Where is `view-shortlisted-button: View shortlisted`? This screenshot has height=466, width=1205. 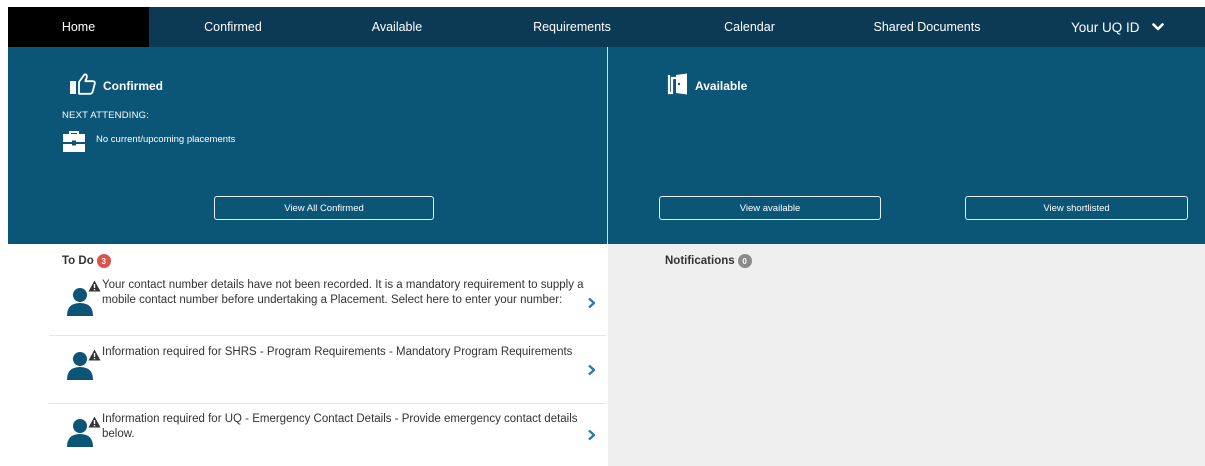
view-shortlisted-button: View shortlisted is located at coordinates (1076, 208).